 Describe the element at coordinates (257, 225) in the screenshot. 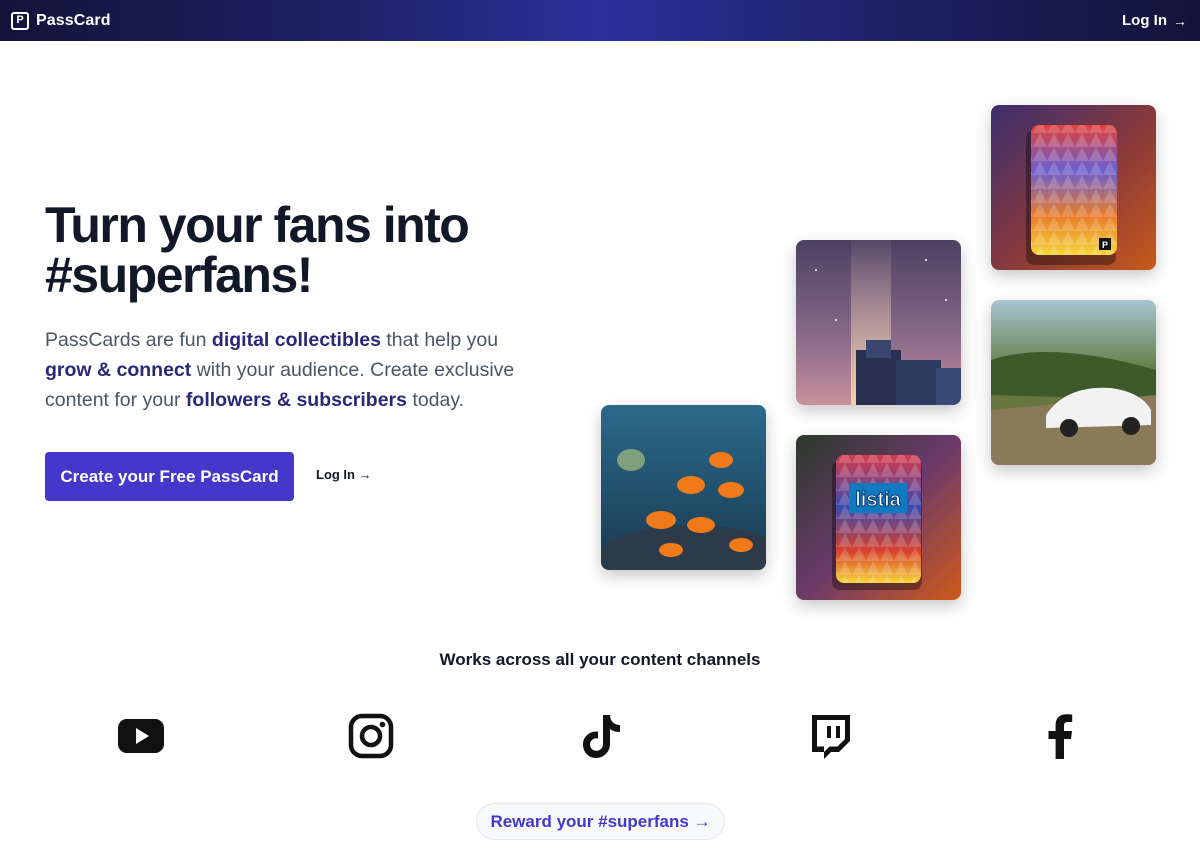

I see `hero-title-line-1: Turn your fans into` at that location.